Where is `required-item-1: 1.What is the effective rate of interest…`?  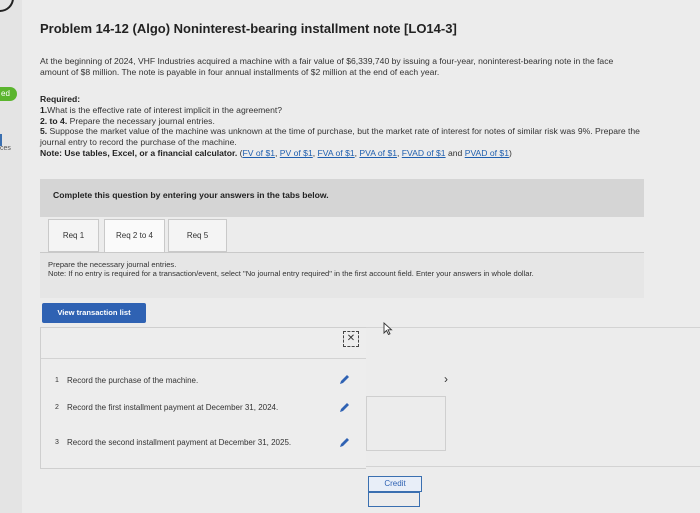 required-item-1: 1.What is the effective rate of interest… is located at coordinates (345, 110).